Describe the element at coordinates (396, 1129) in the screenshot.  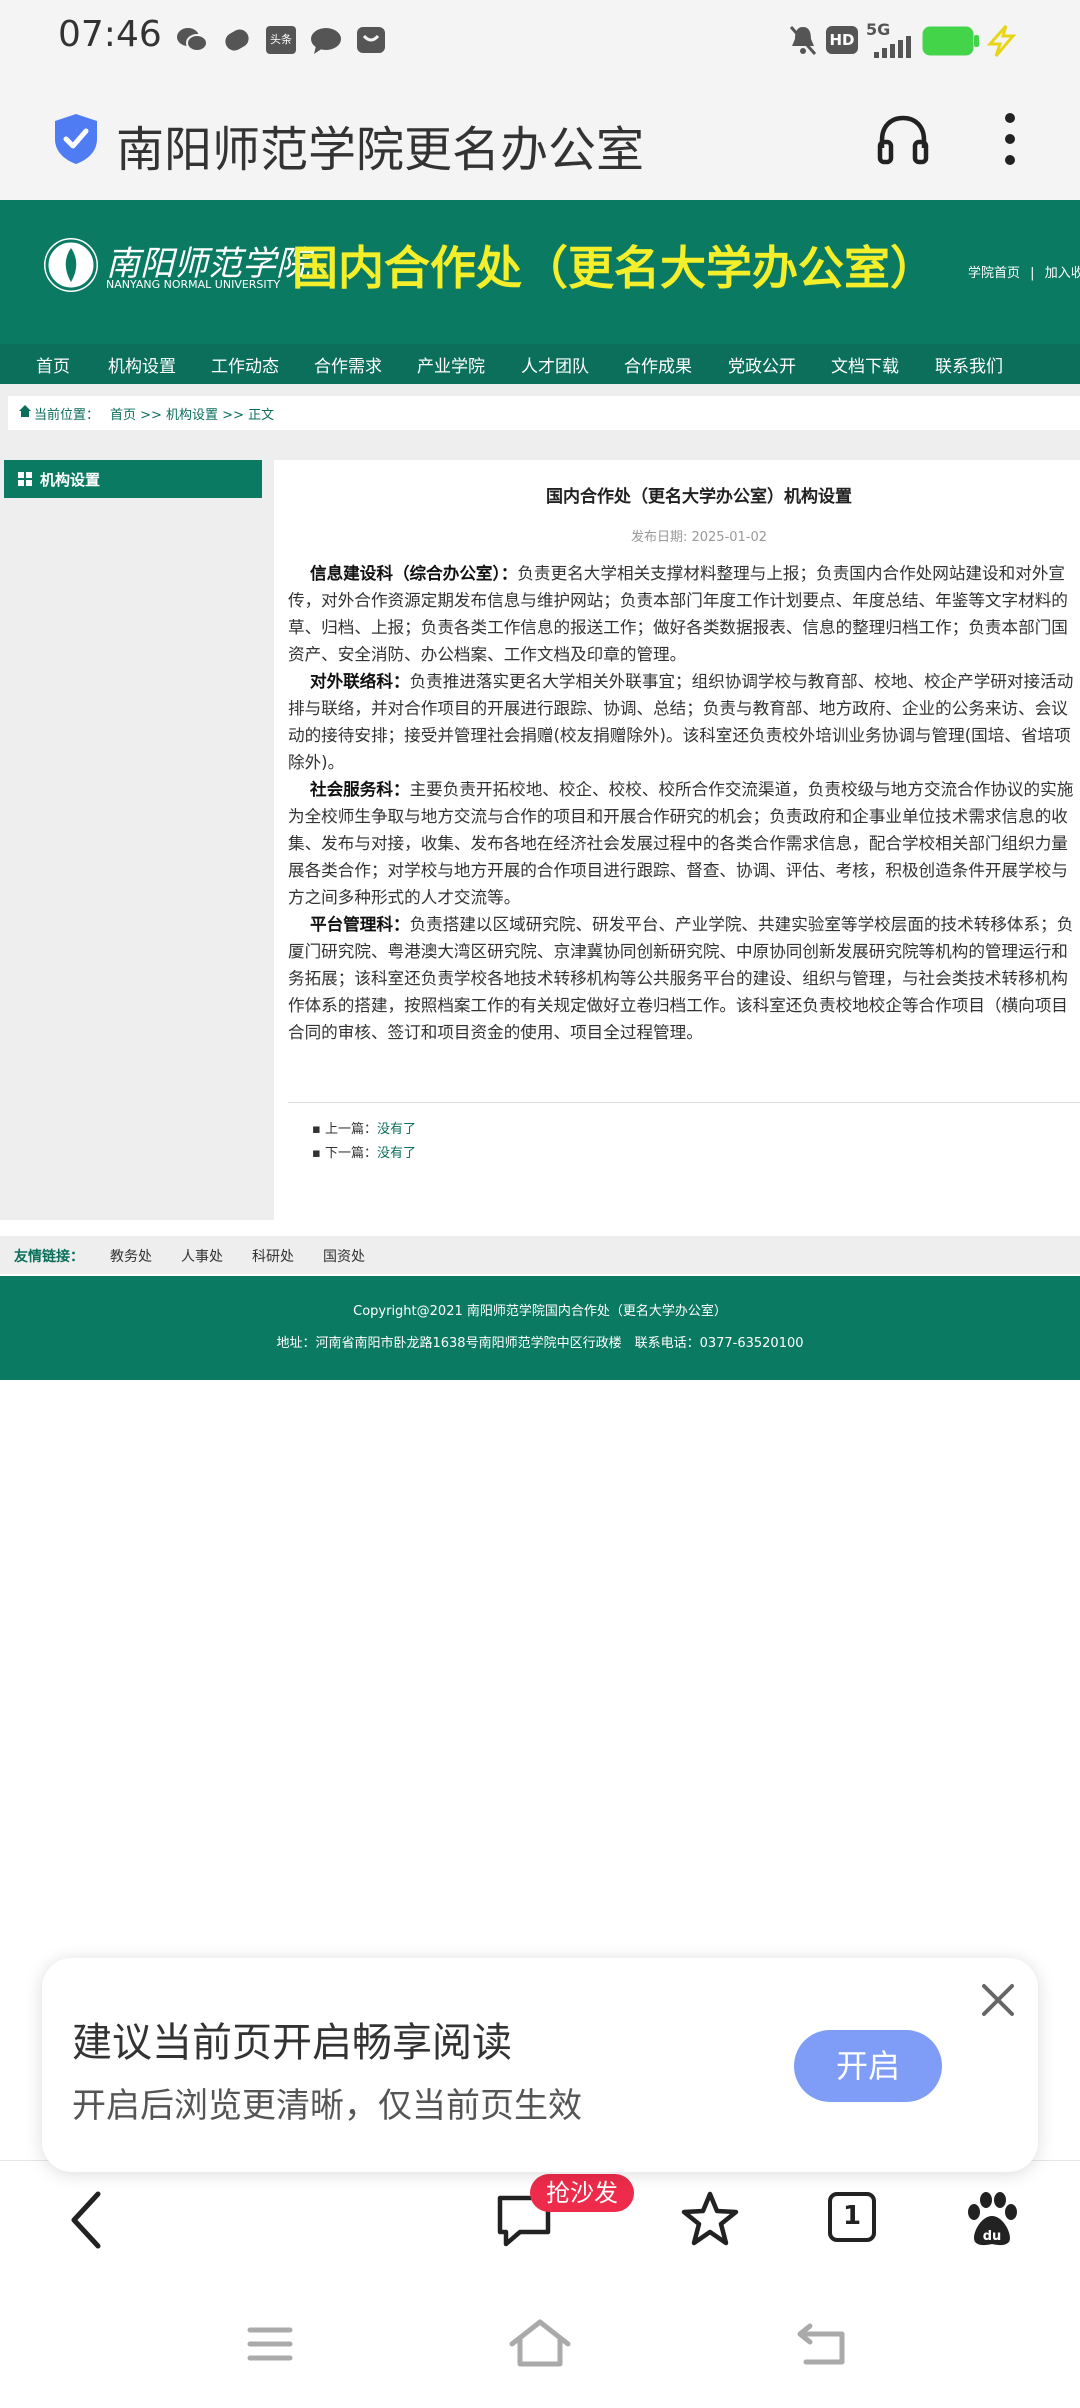
I see `prev-link: 没有了` at that location.